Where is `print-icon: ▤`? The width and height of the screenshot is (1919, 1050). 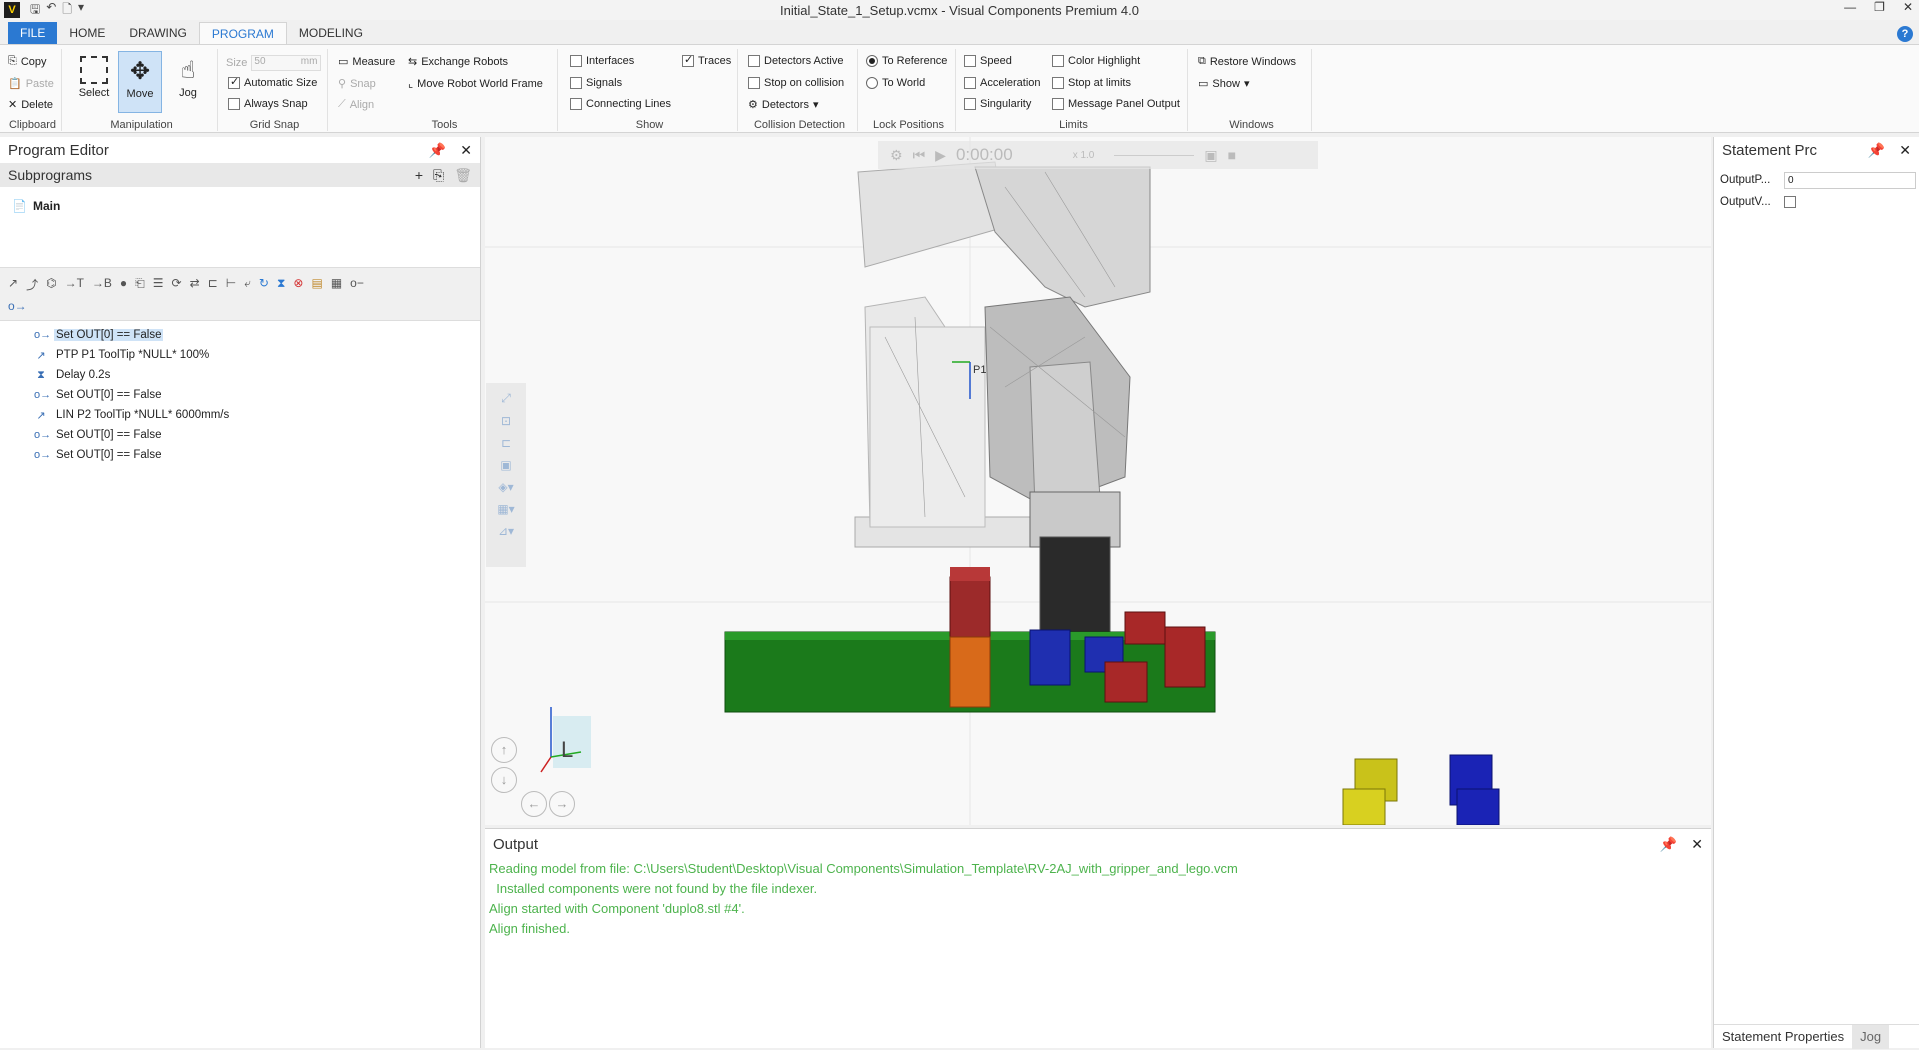 print-icon: ▤ is located at coordinates (316, 284).